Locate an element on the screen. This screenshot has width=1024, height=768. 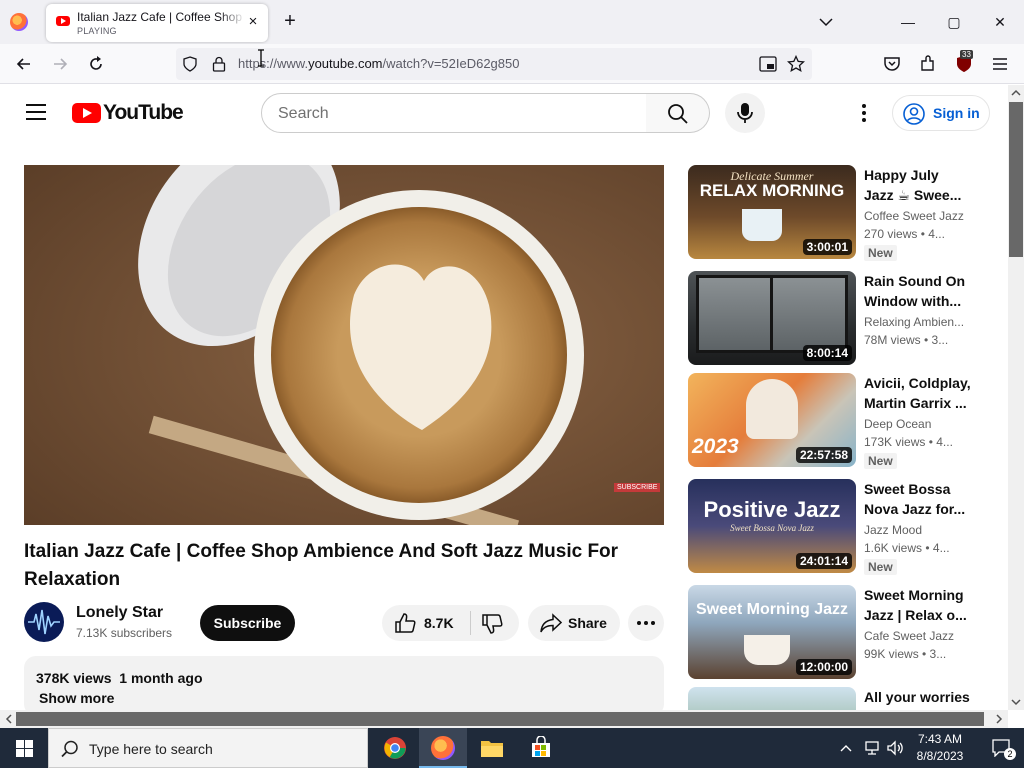
taskbar-store is located at coordinates (541, 748).